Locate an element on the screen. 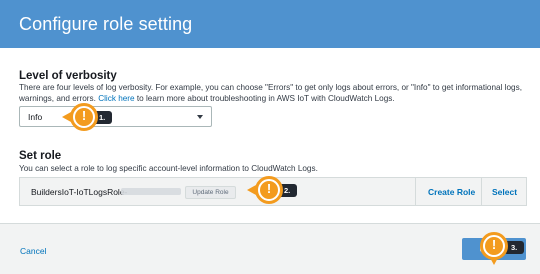 The height and width of the screenshot is (274, 540). set-role-title: Set role is located at coordinates (40, 156).